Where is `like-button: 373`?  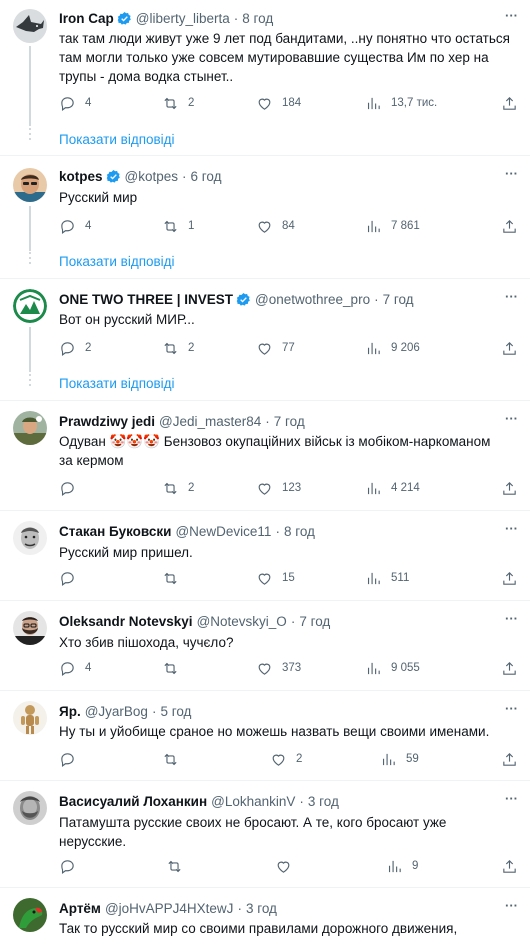 like-button: 373 is located at coordinates (278, 668).